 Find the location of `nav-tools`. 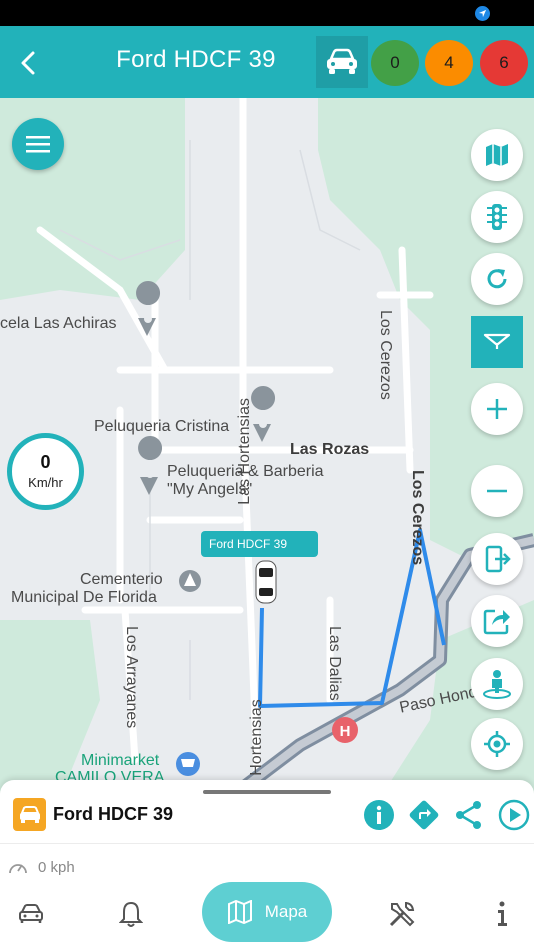

nav-tools is located at coordinates (402, 914).